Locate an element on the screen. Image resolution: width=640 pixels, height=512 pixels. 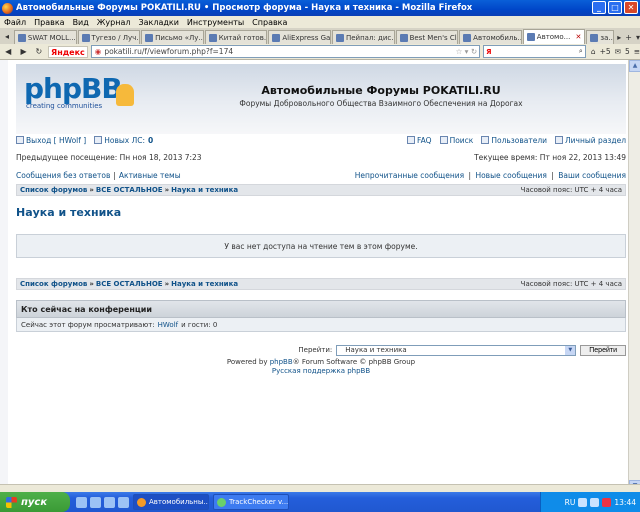
footer-powered: Powered by is located at coordinates (247, 362).